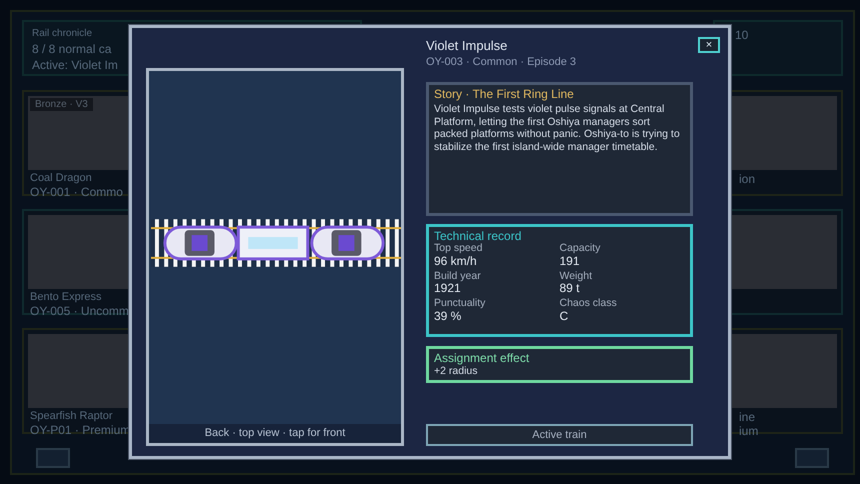 This screenshot has width=860, height=484. What do you see at coordinates (570, 261) in the screenshot?
I see `stat-value: 191` at bounding box center [570, 261].